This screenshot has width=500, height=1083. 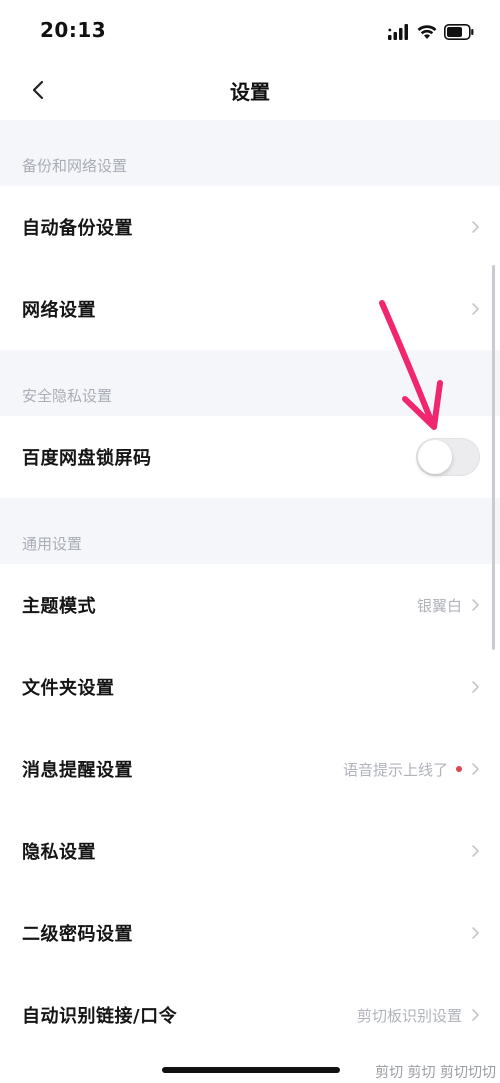 I want to click on row-label: 自动识别链接/口令, so click(x=100, y=1016).